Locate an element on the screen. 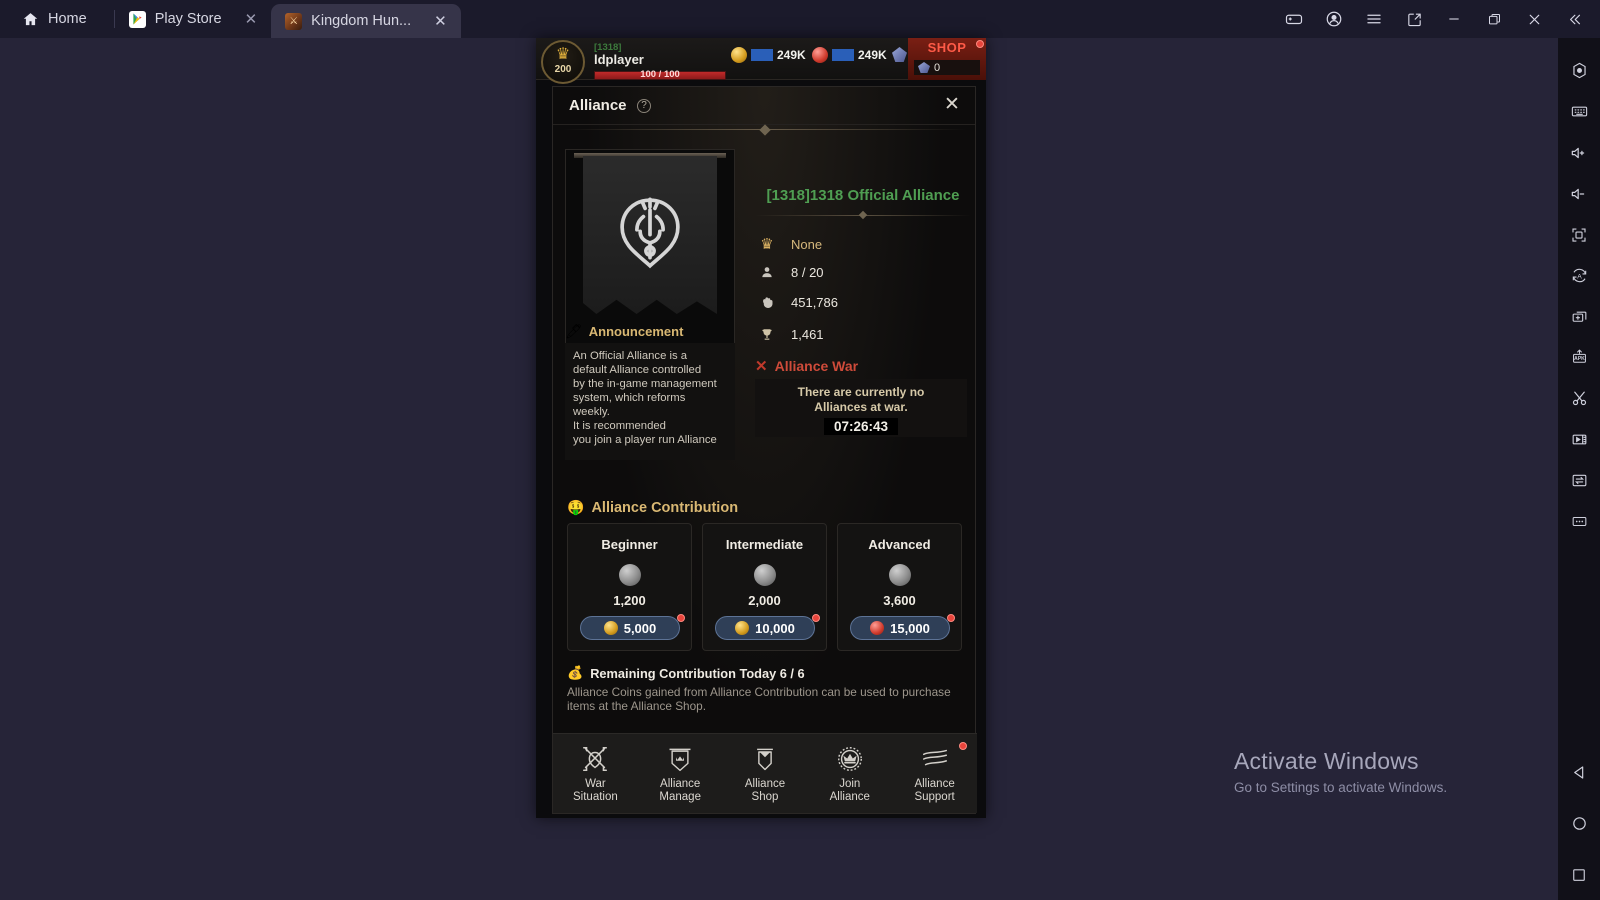  android-home-icon is located at coordinates (1579, 823).